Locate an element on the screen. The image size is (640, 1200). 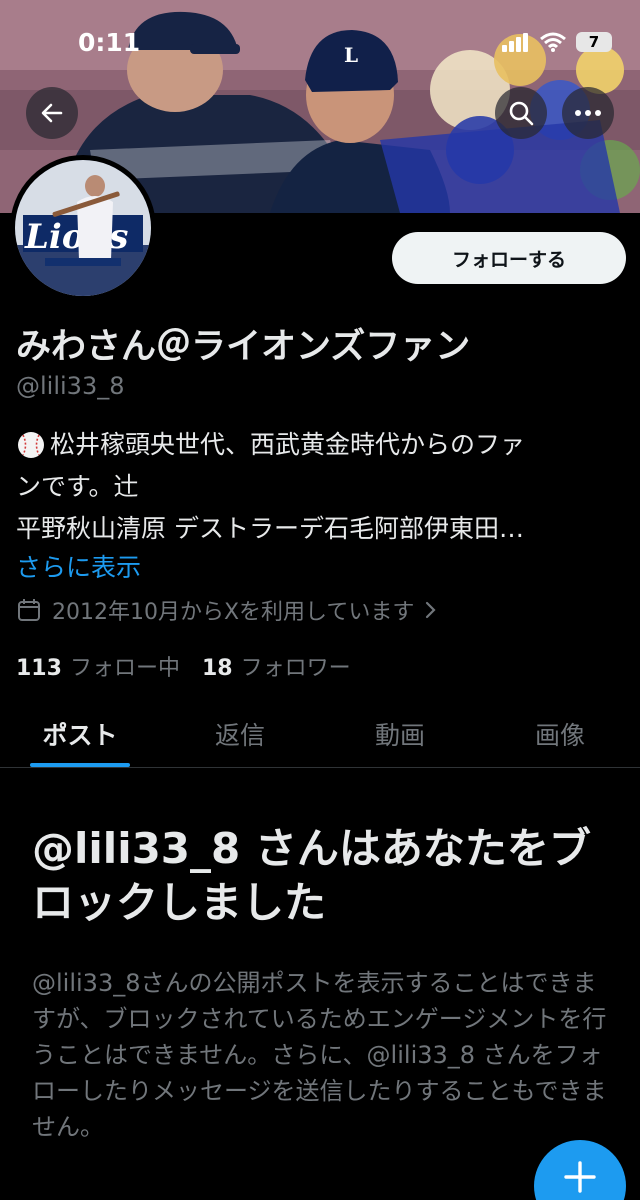
arrow-left-icon is located at coordinates (52, 113).